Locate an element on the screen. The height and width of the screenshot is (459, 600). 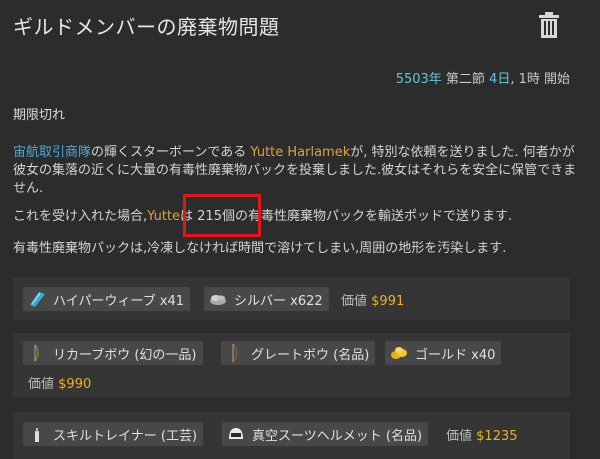
reward-item-skill-trainer: スキルトレイナー (工芸) is located at coordinates (113, 434).